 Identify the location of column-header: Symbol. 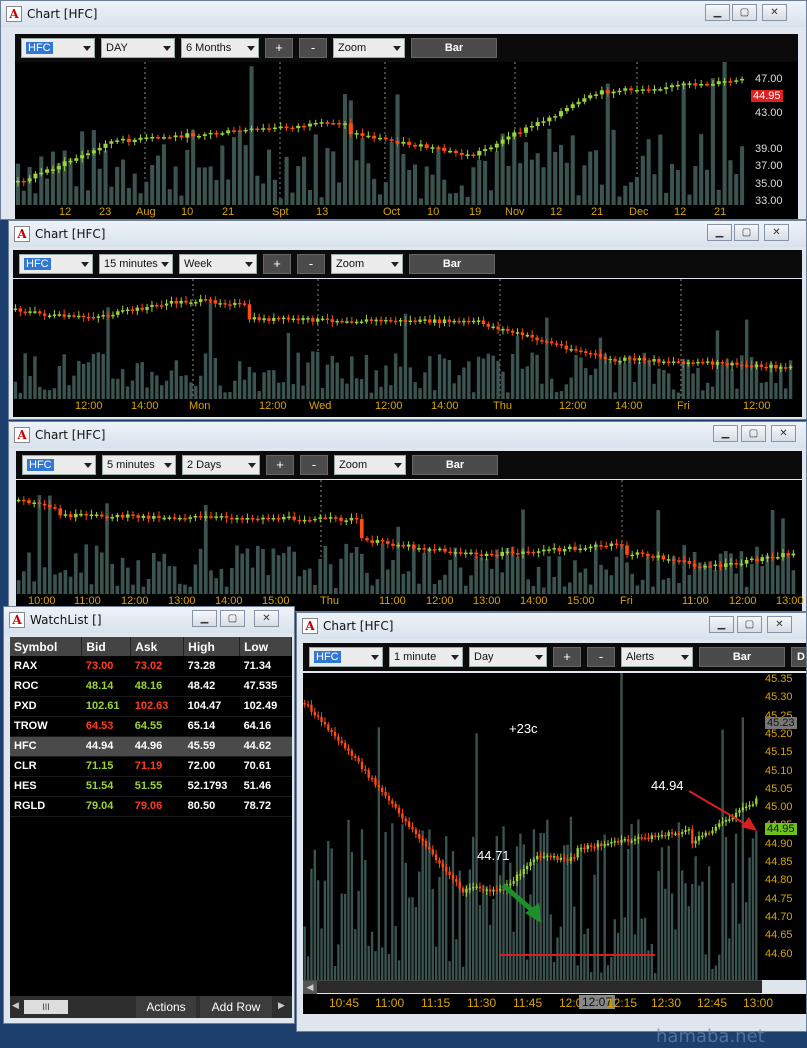
(46, 646).